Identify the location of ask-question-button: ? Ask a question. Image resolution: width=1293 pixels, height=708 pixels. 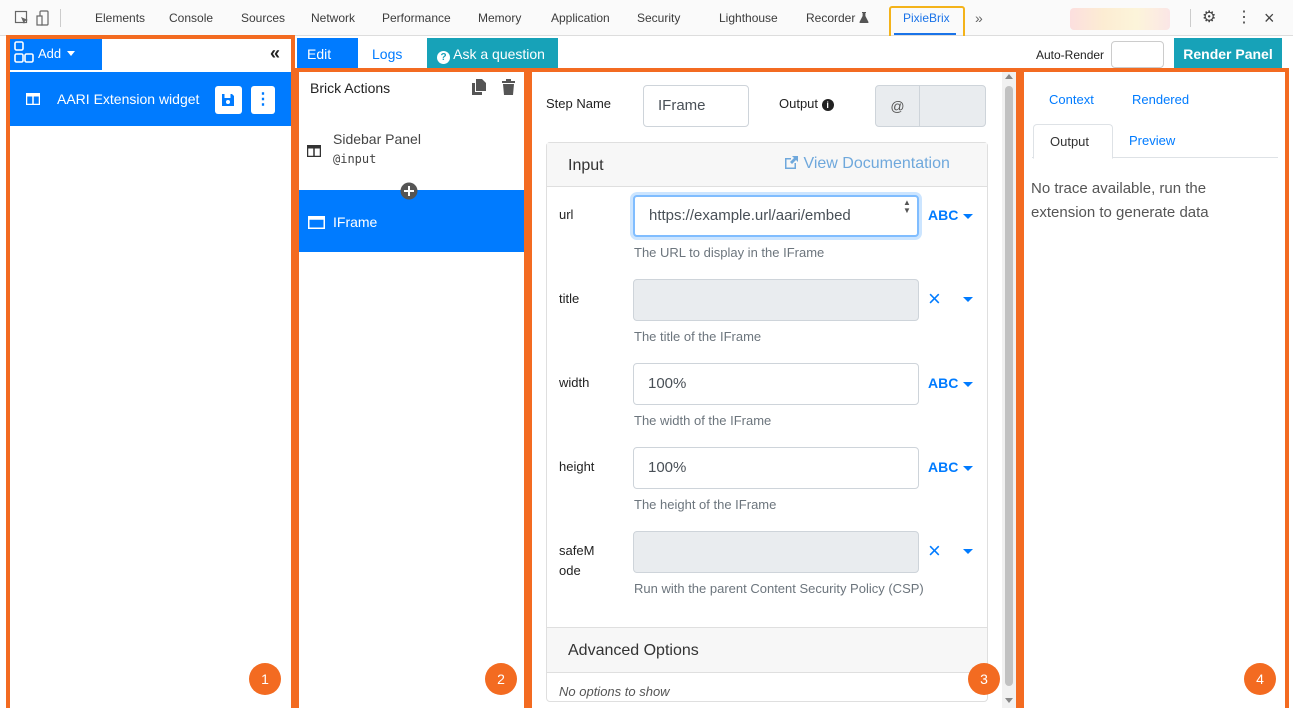
(492, 54).